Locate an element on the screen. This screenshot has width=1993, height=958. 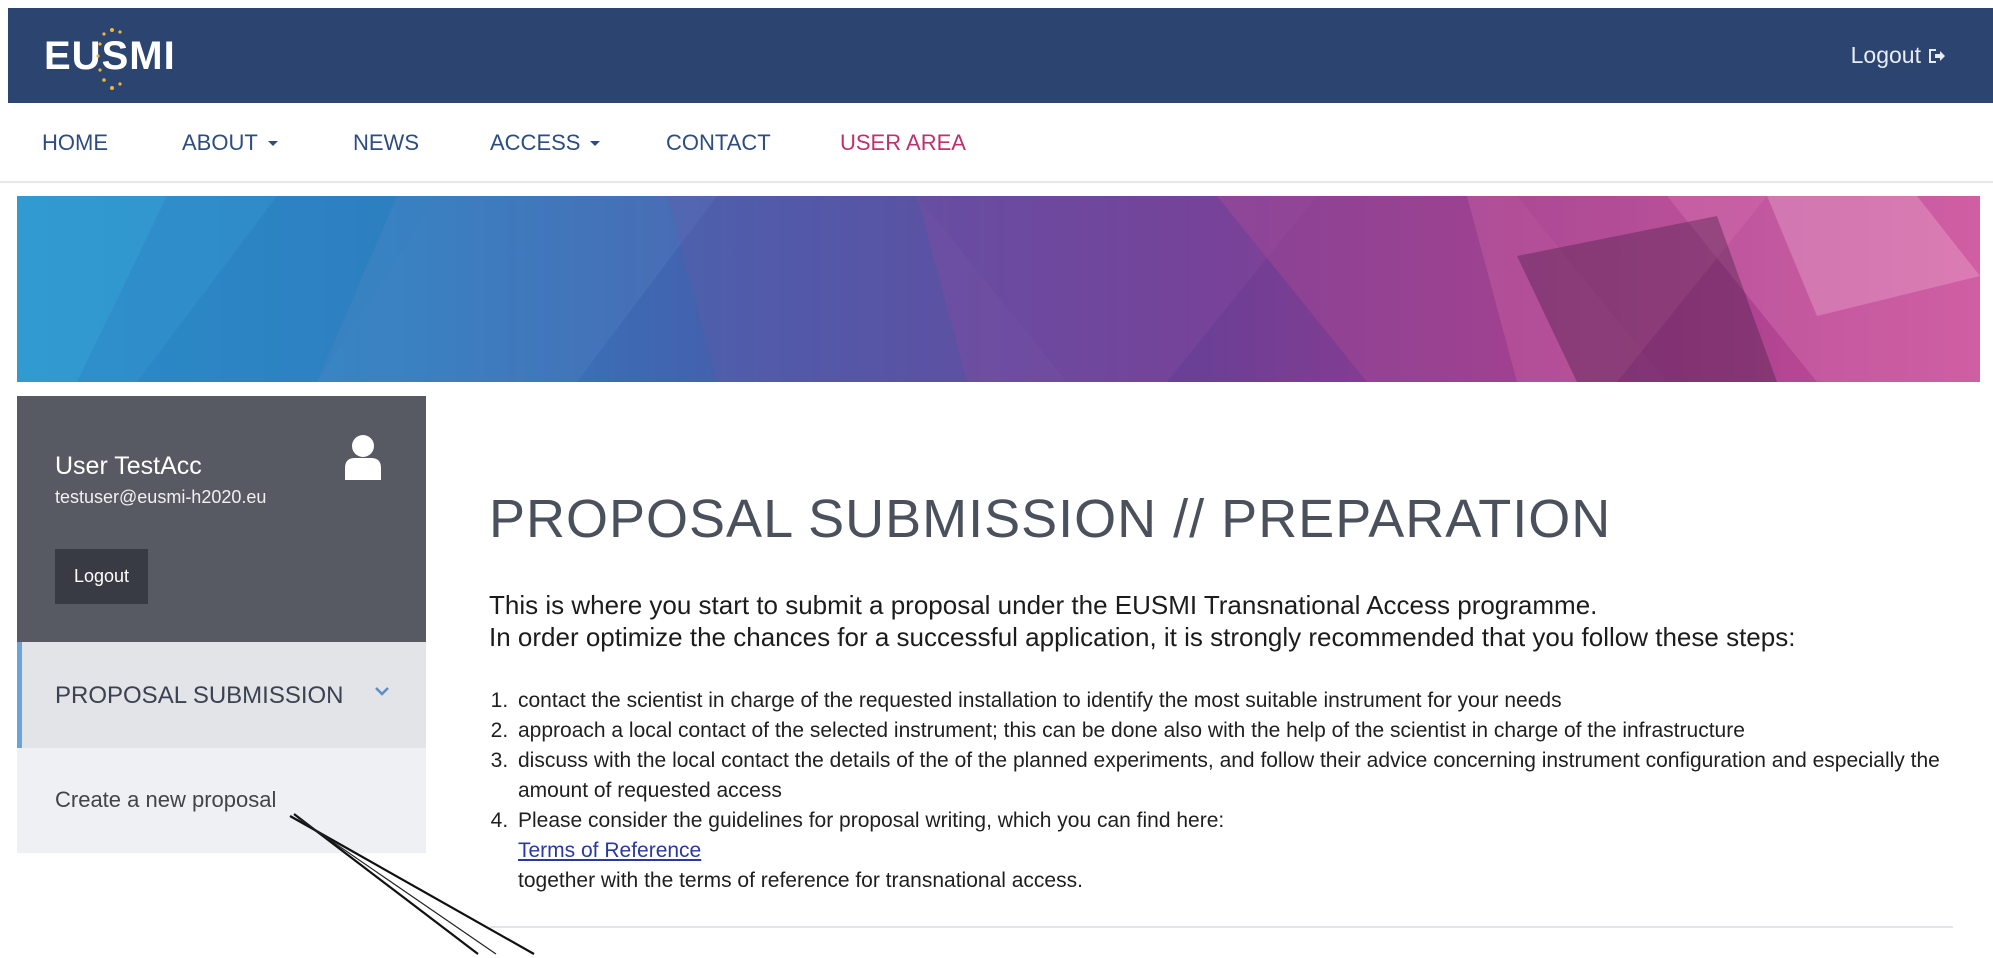
eusmi-logo: EUSMI is located at coordinates (124, 58).